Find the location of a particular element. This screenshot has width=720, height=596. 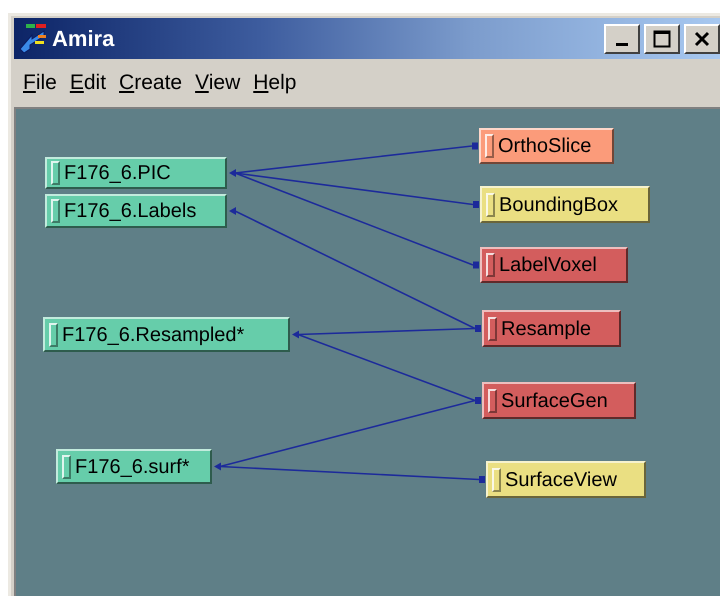

module-node: SurfaceGen is located at coordinates (559, 400).